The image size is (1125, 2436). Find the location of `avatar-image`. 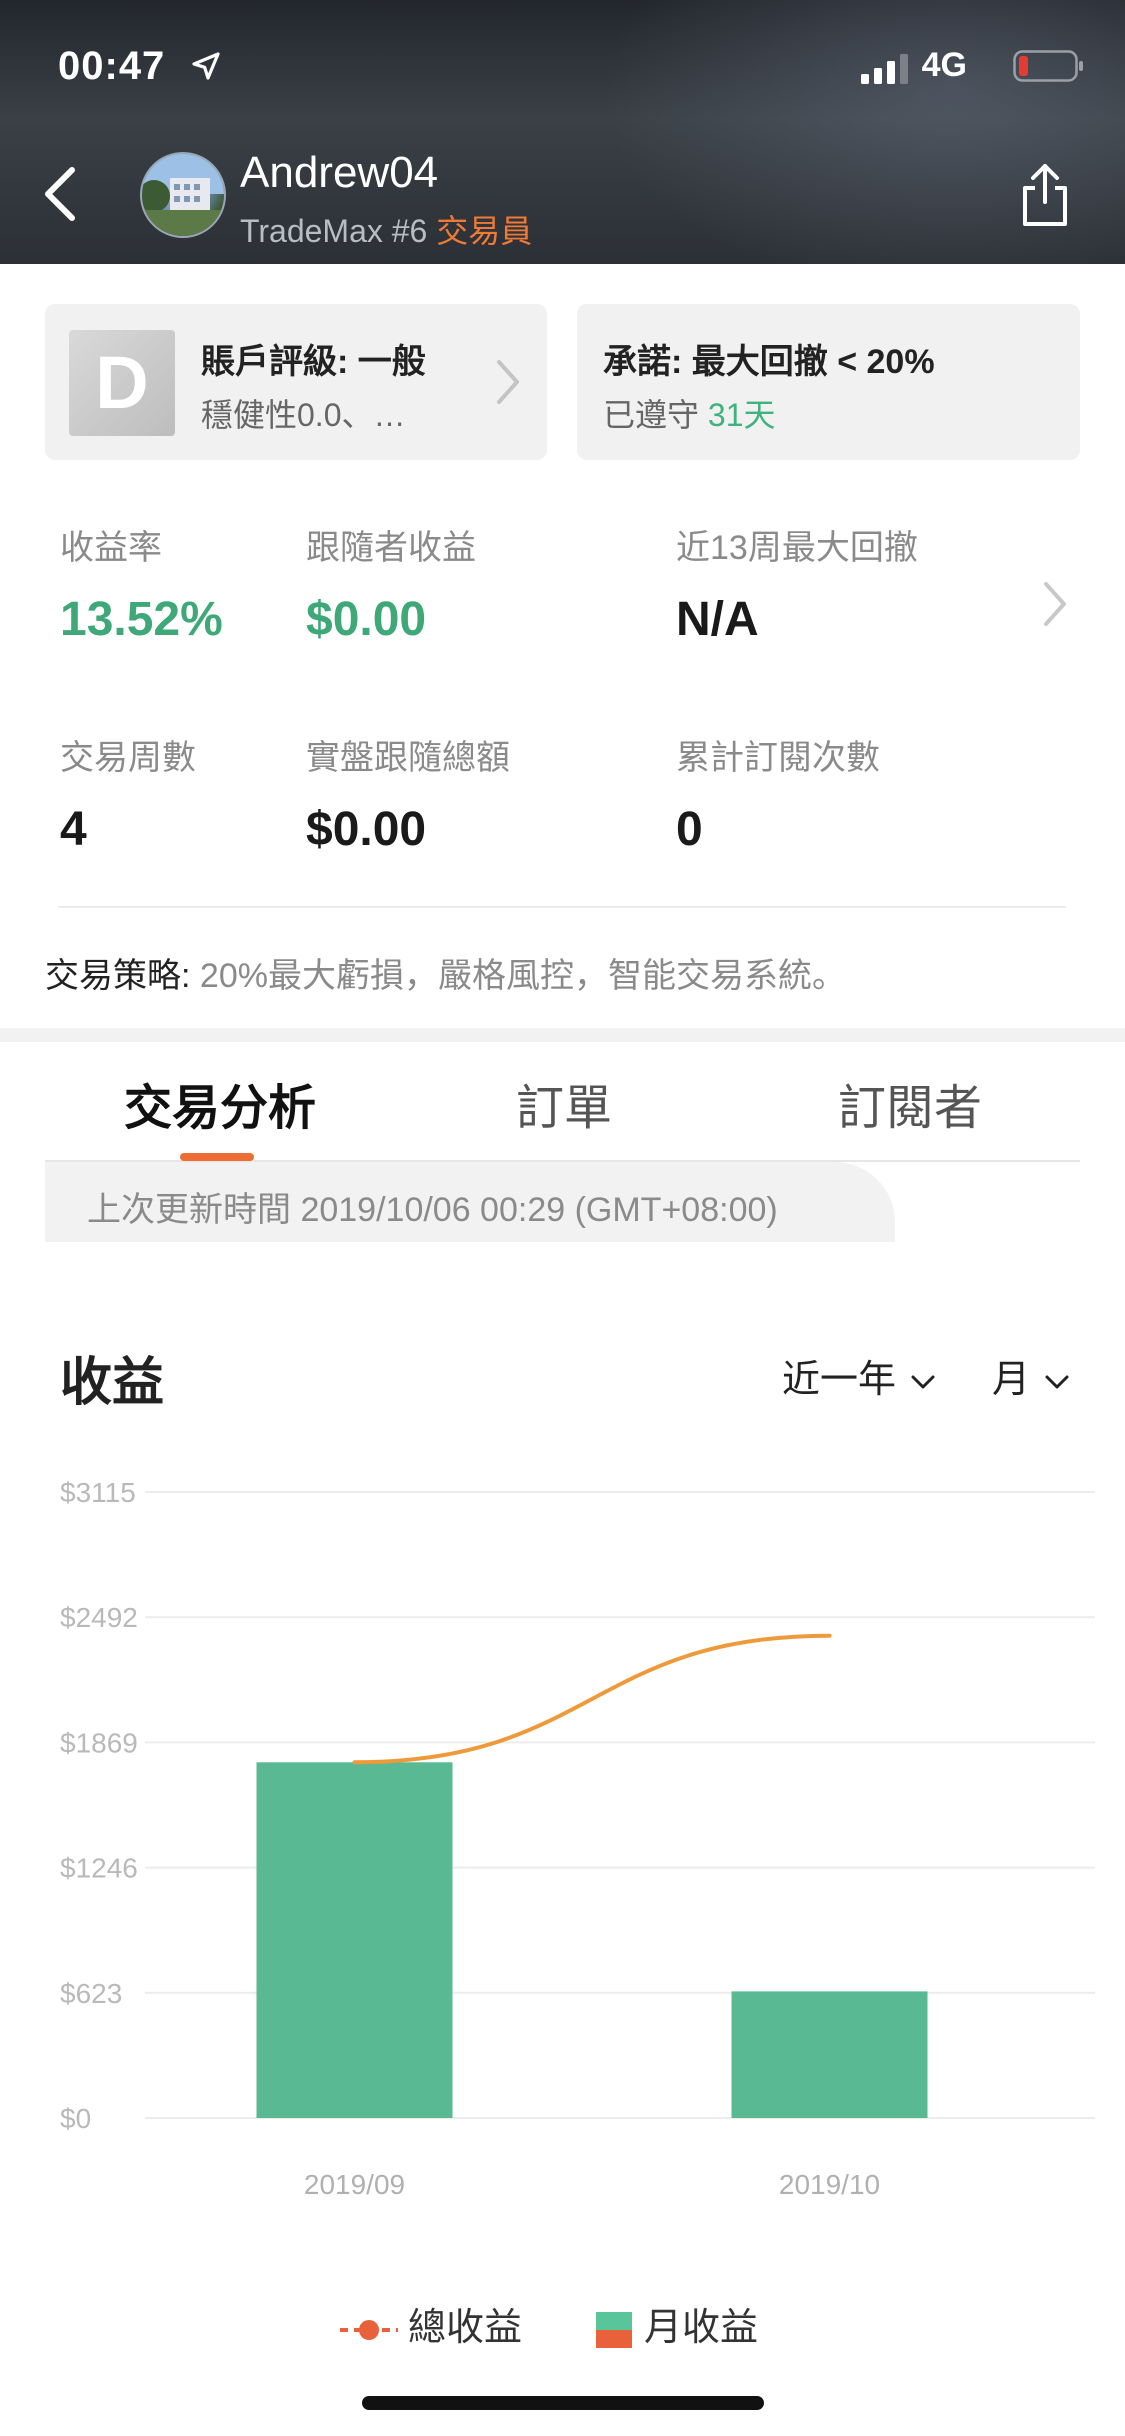

avatar-image is located at coordinates (183, 195).